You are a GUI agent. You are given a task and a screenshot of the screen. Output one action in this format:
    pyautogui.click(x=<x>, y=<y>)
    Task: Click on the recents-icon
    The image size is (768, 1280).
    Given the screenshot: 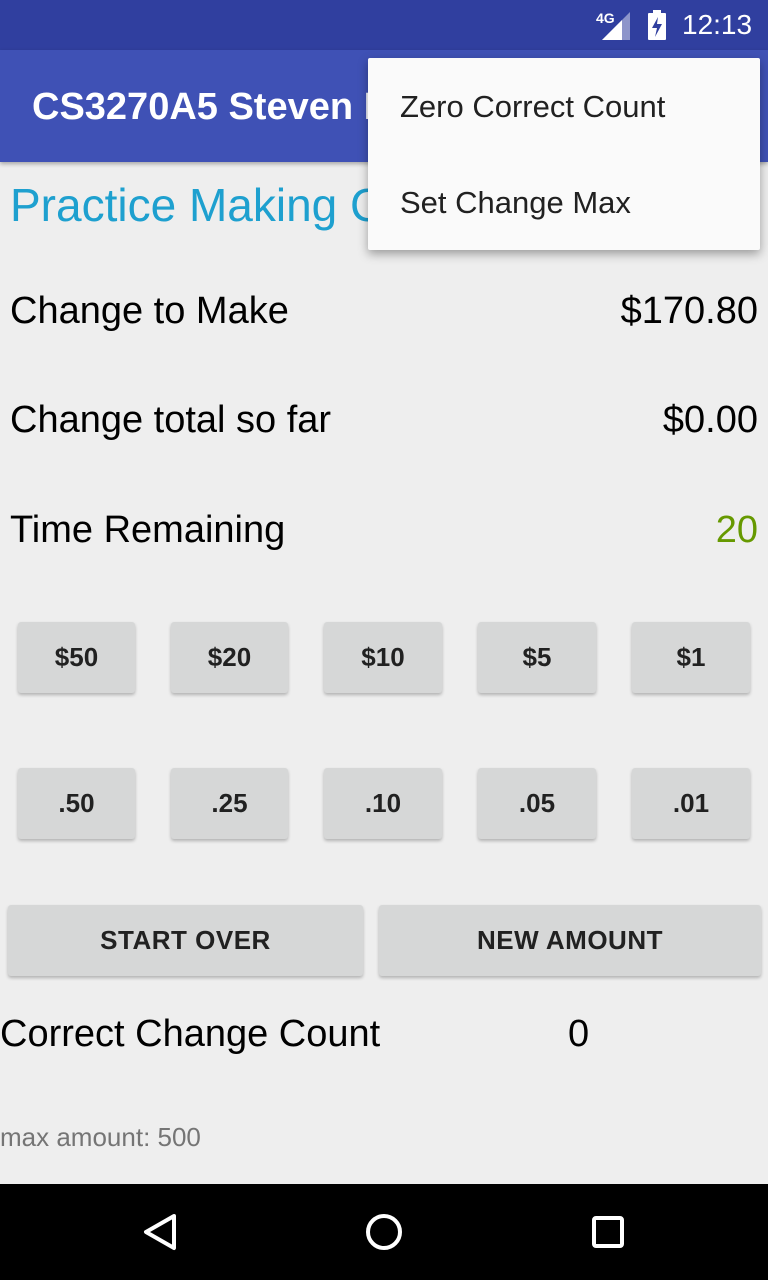 What is the action you would take?
    pyautogui.click(x=608, y=1232)
    